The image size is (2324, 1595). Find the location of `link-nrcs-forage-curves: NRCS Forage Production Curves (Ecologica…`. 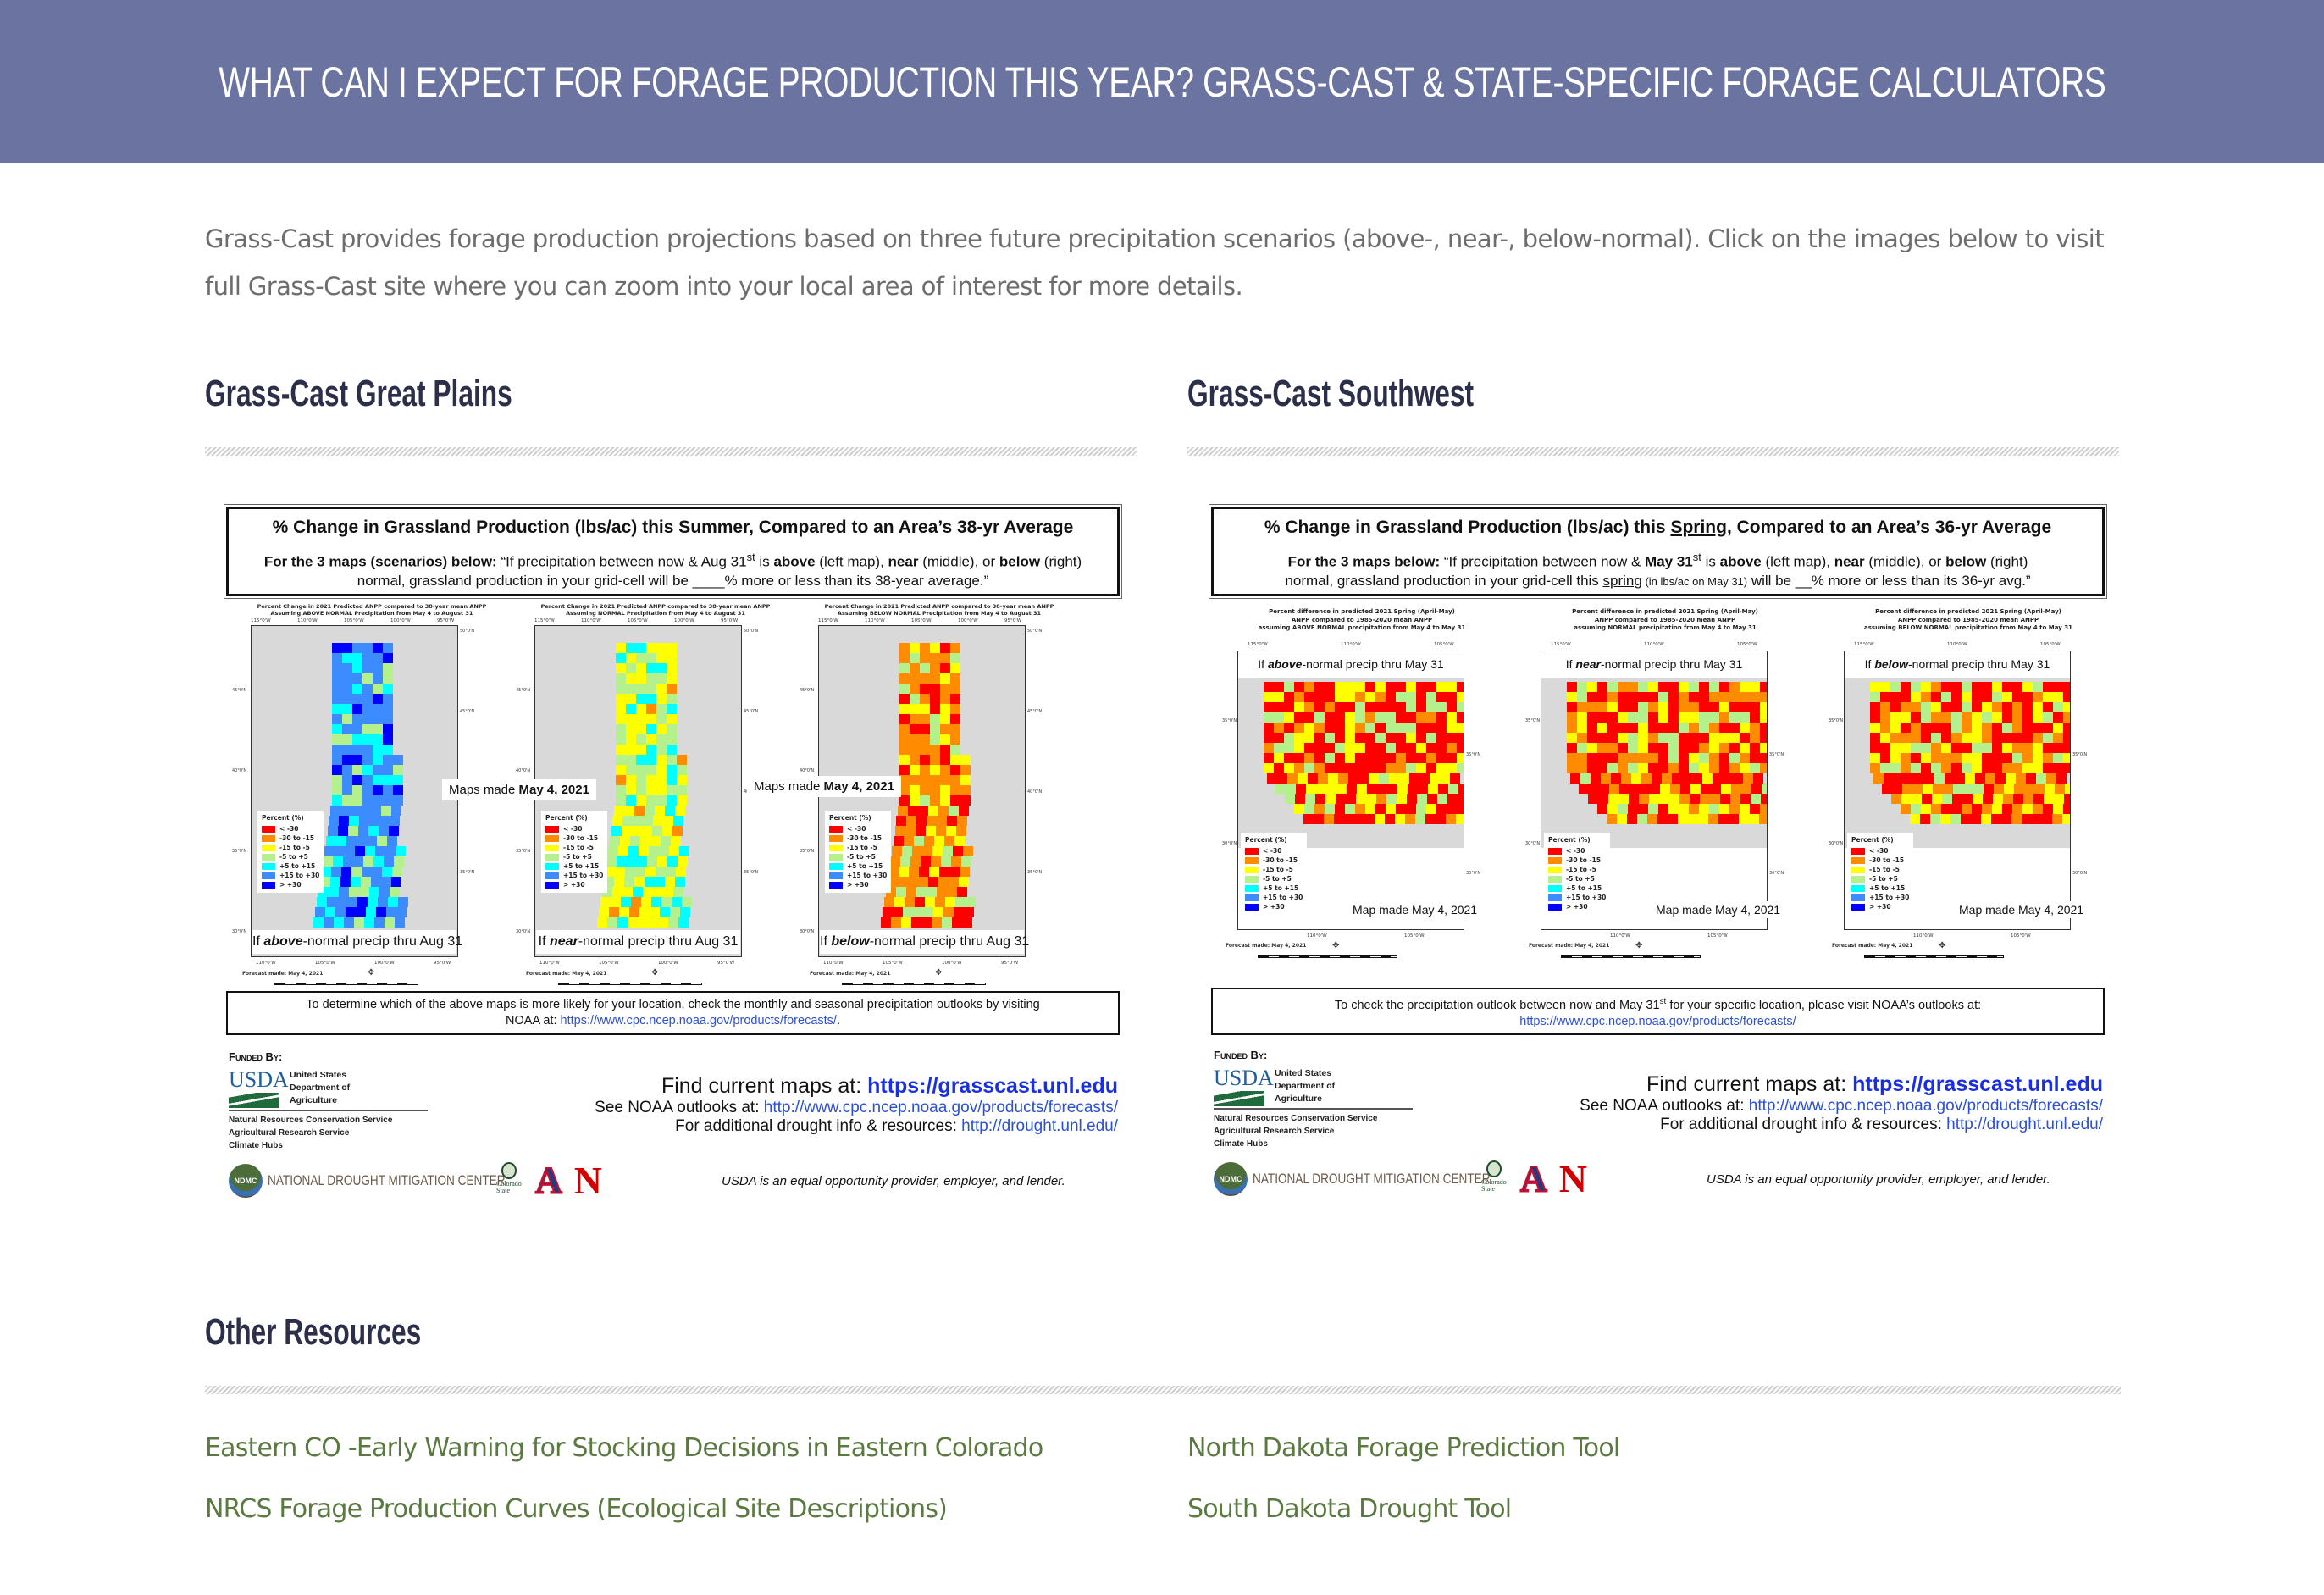

link-nrcs-forage-curves: NRCS Forage Production Curves (Ecologica… is located at coordinates (576, 1509).